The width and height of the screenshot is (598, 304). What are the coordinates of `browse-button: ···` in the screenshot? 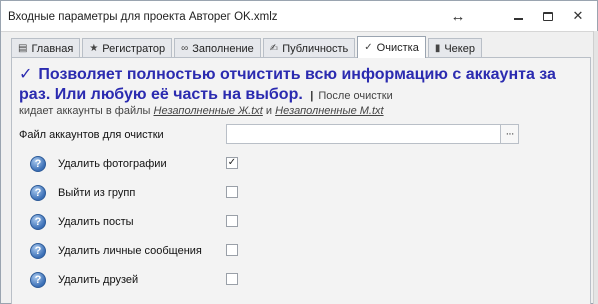 It's located at (510, 134).